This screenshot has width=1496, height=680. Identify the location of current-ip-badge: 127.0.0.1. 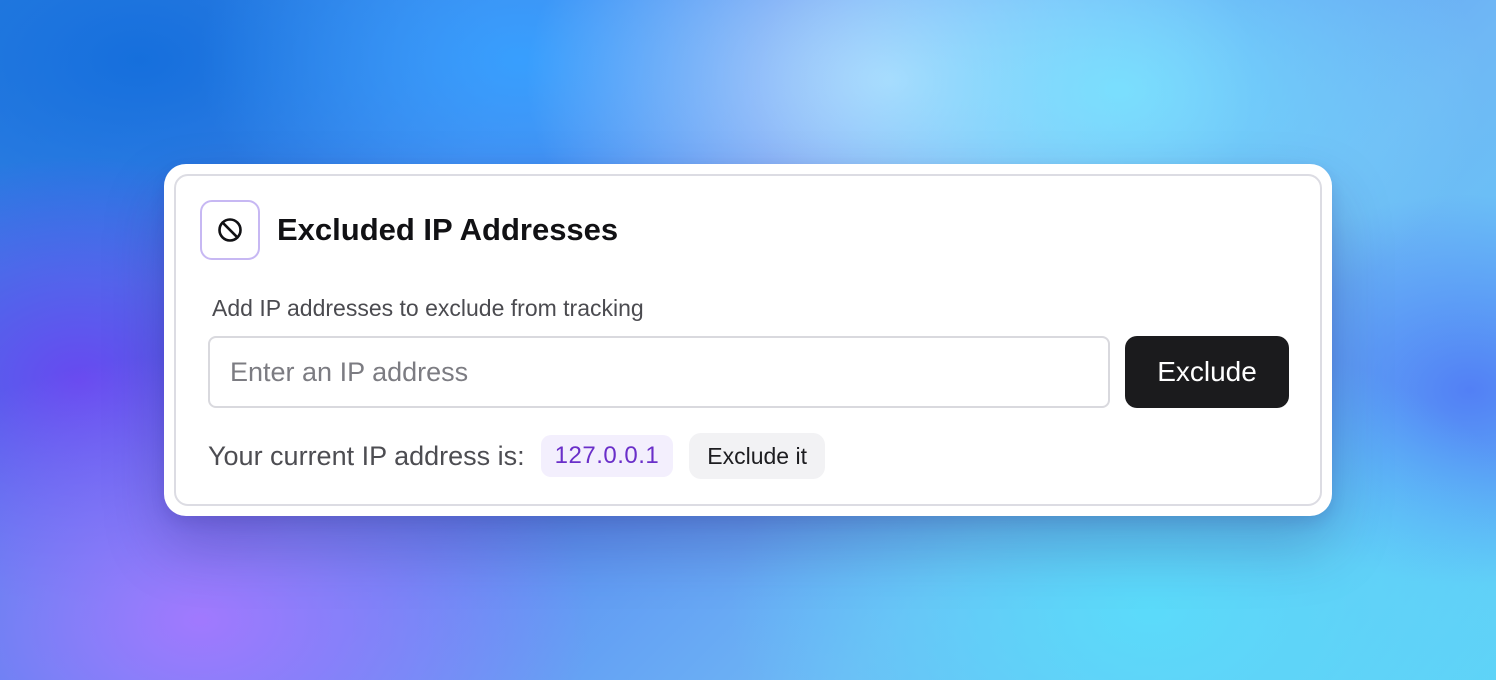
(607, 456).